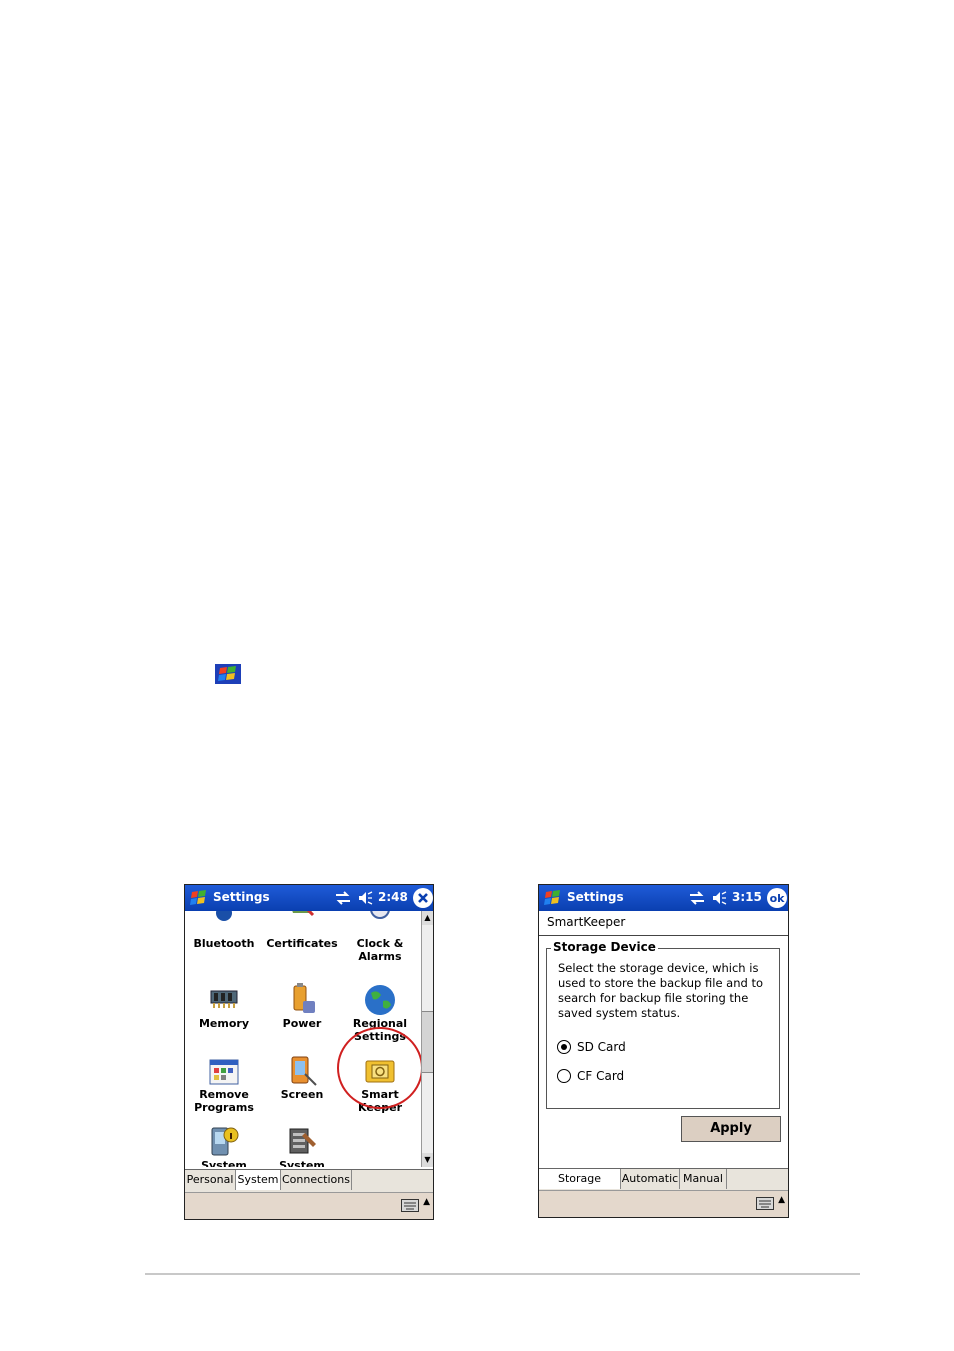 The width and height of the screenshot is (954, 1351). What do you see at coordinates (316, 1180) in the screenshot?
I see `tab-connections: Connections` at bounding box center [316, 1180].